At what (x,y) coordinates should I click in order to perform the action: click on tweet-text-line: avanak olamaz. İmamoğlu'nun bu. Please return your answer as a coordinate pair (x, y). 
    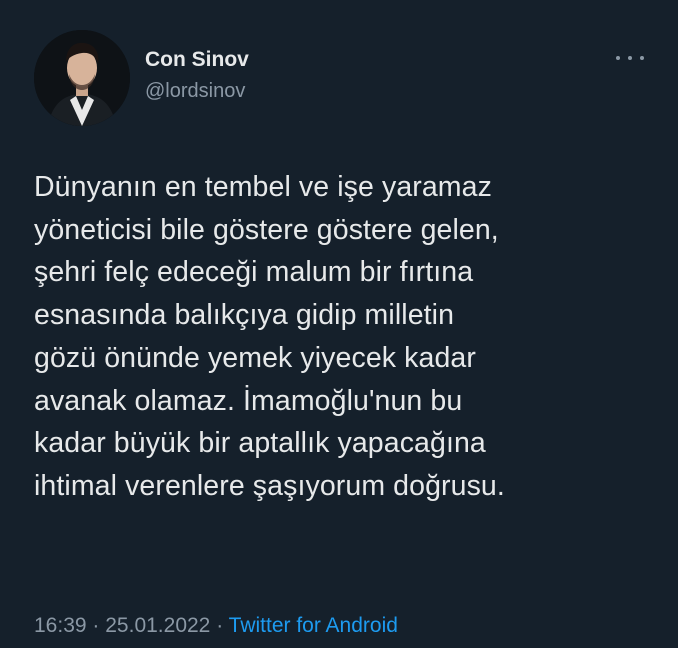
    Looking at the image, I should click on (248, 400).